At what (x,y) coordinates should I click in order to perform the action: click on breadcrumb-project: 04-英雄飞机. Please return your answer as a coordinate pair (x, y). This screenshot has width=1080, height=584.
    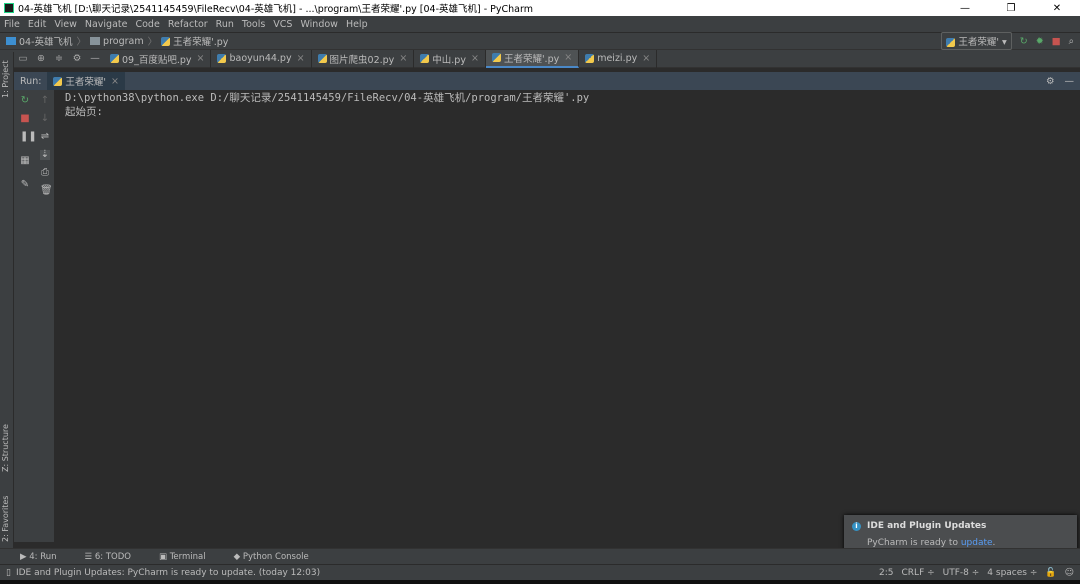
    Looking at the image, I should click on (46, 41).